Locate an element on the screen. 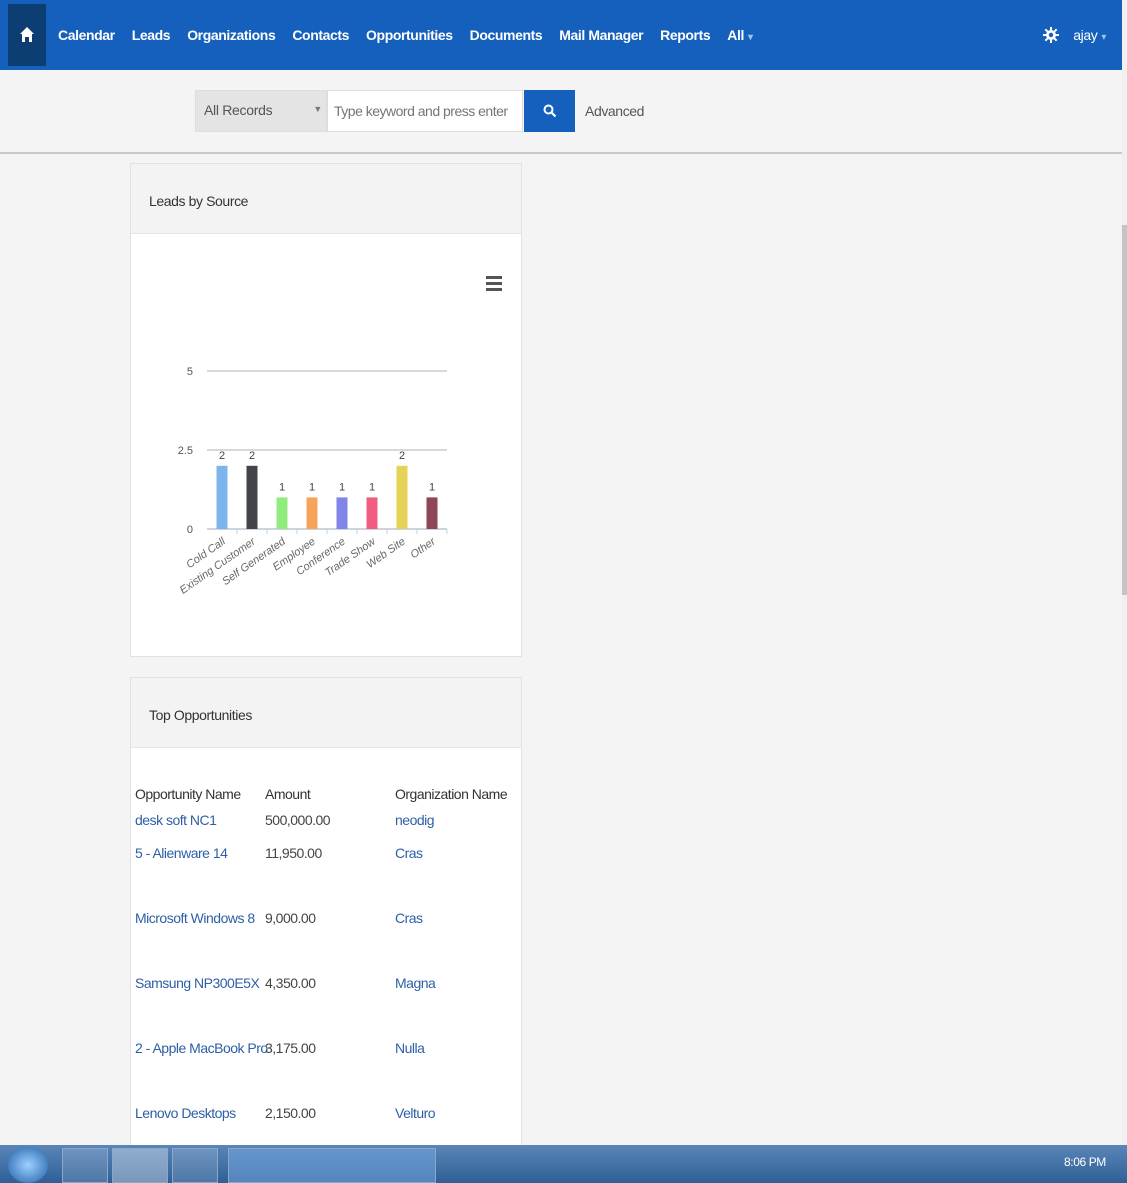  user-name: ajay is located at coordinates (1085, 35).